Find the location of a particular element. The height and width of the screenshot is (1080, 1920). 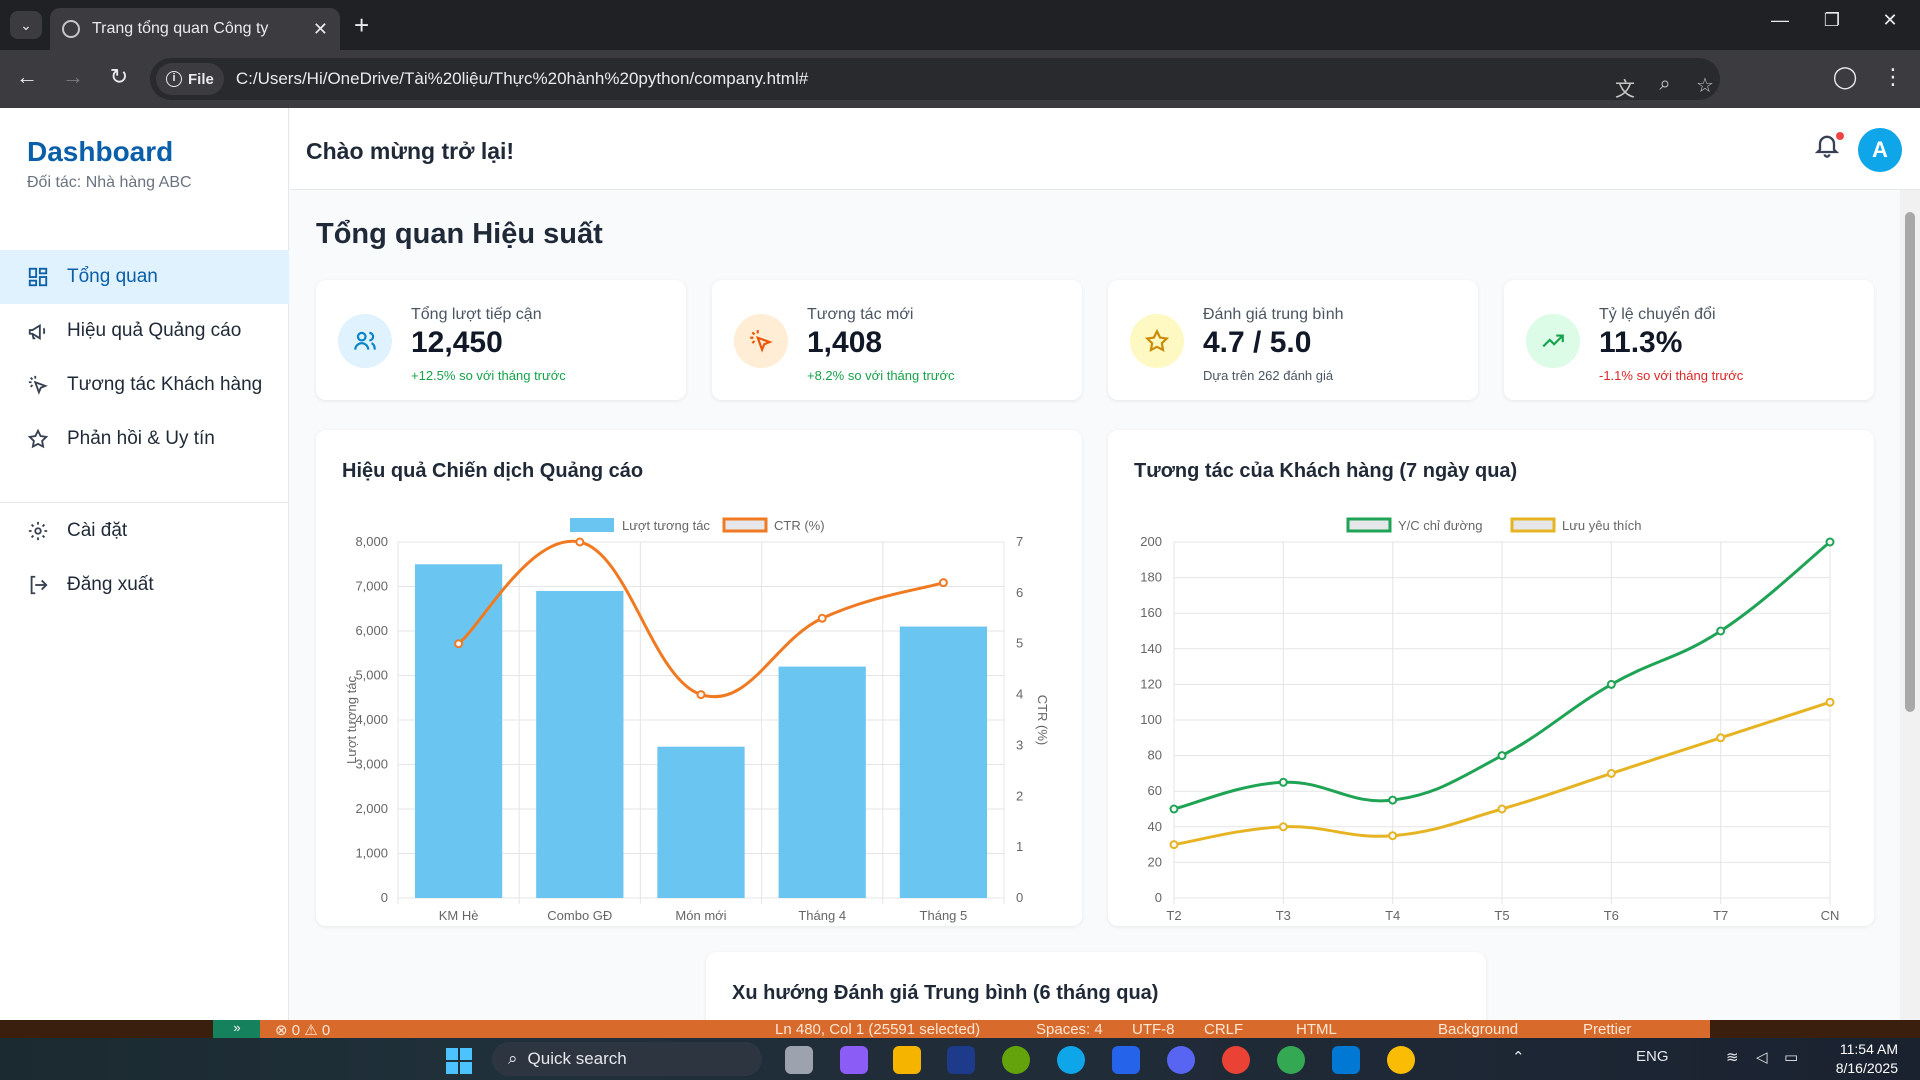

reload-button: ↻ is located at coordinates (119, 77).